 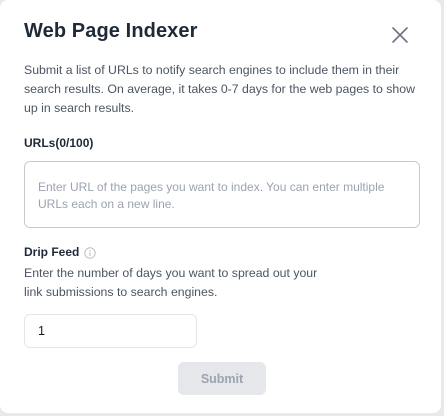 What do you see at coordinates (222, 194) in the screenshot?
I see `urls-textarea` at bounding box center [222, 194].